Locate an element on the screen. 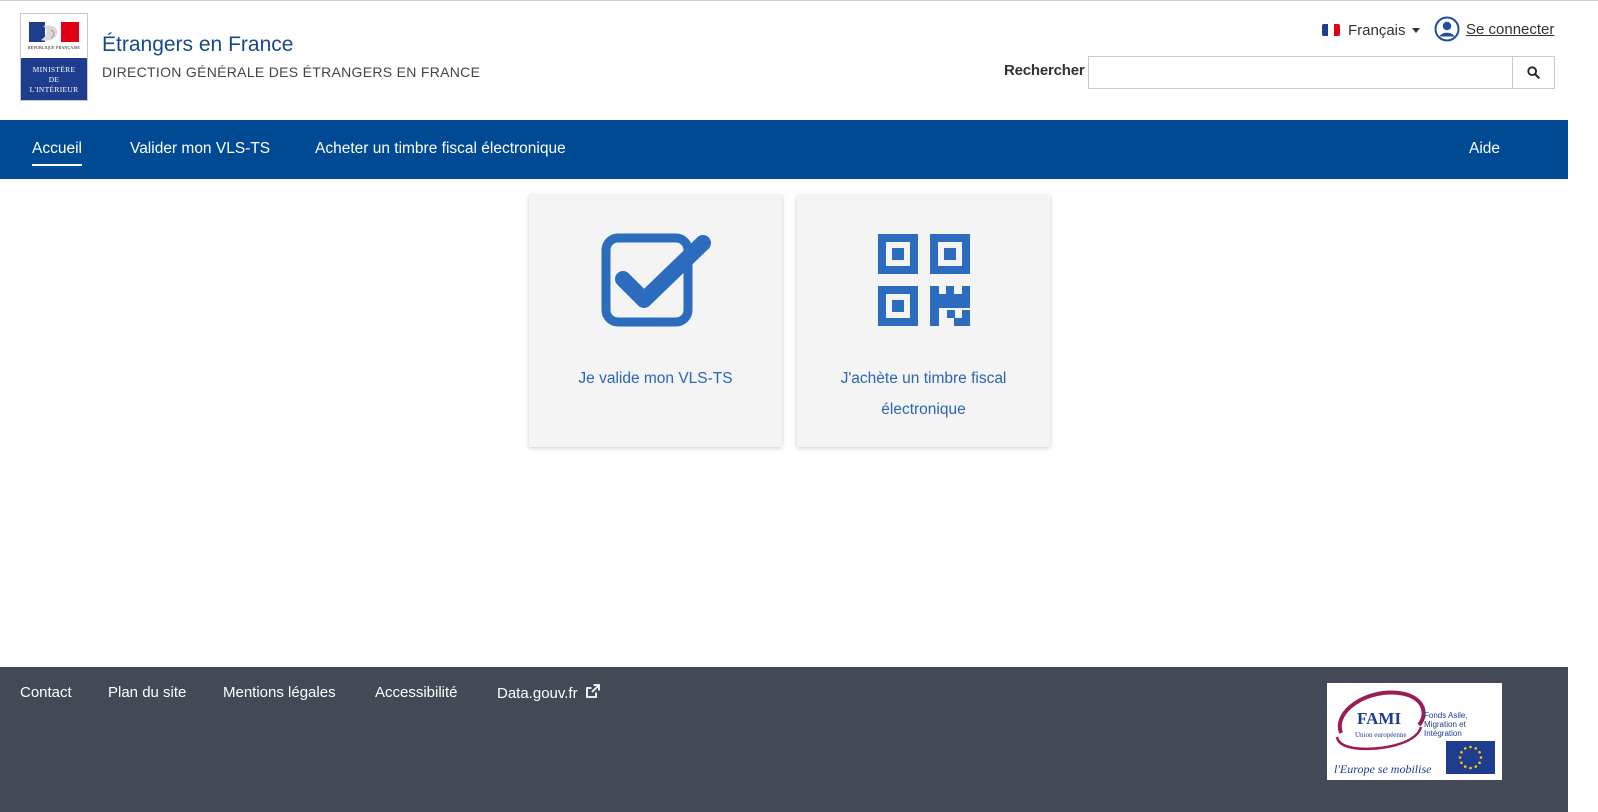 The image size is (1598, 812). nav-item-aide: Aide is located at coordinates (1484, 149).